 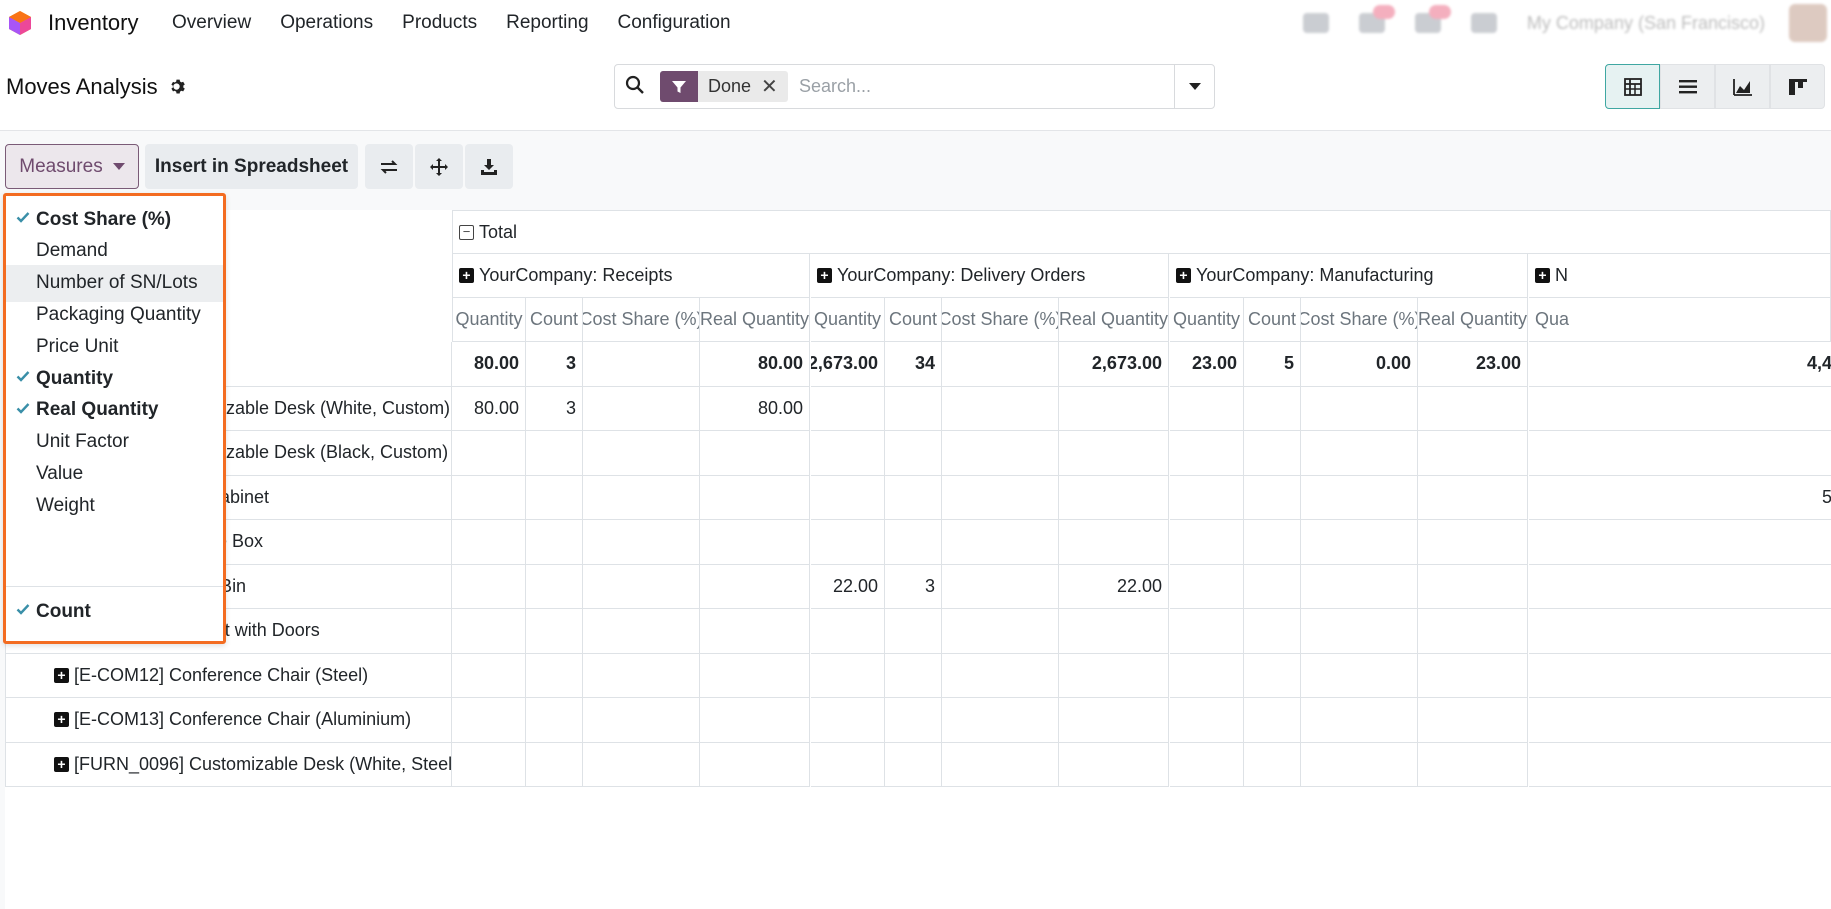 What do you see at coordinates (114, 611) in the screenshot?
I see `measure-item-count: Count` at bounding box center [114, 611].